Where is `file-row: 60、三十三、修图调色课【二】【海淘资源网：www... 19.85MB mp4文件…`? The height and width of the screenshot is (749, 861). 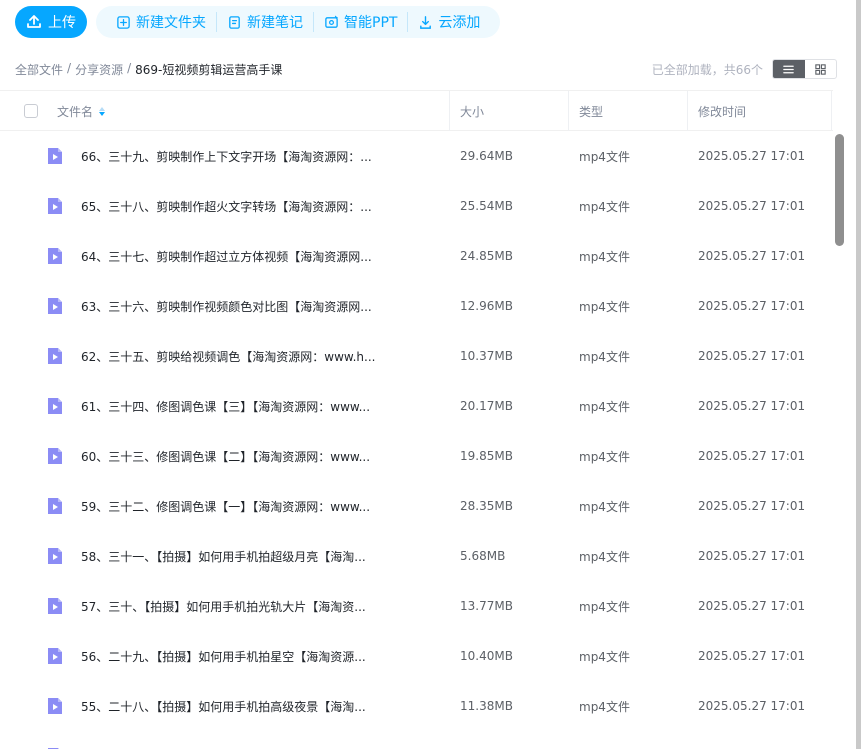
file-row: 60、三十三、修图调色课【二】【海淘资源网：www... 19.85MB mp4文件… is located at coordinates (416, 456).